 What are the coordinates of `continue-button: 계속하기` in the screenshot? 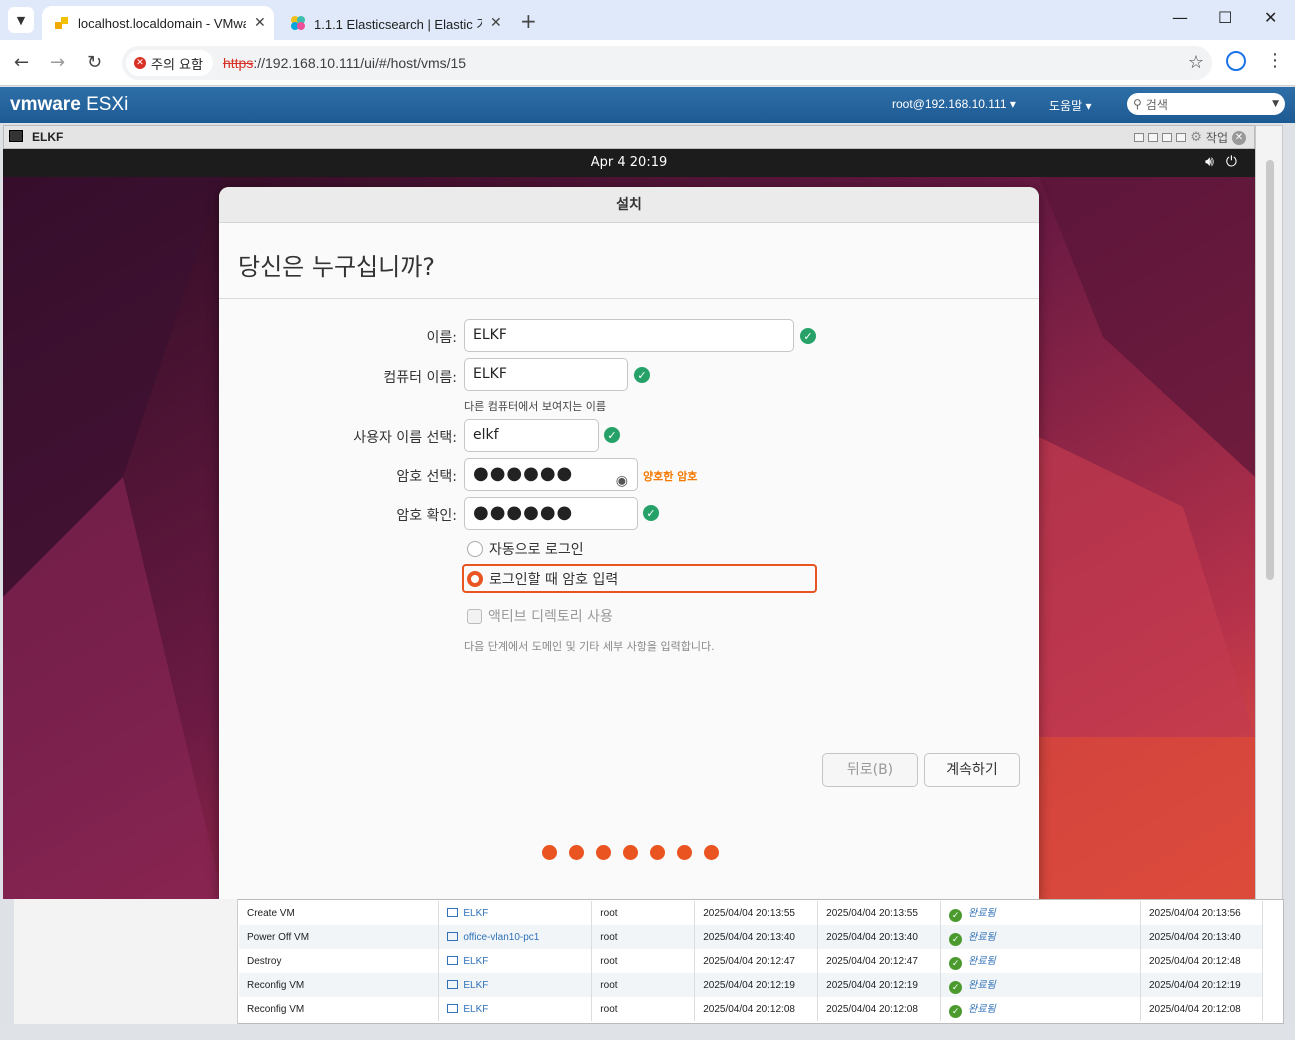 It's located at (972, 770).